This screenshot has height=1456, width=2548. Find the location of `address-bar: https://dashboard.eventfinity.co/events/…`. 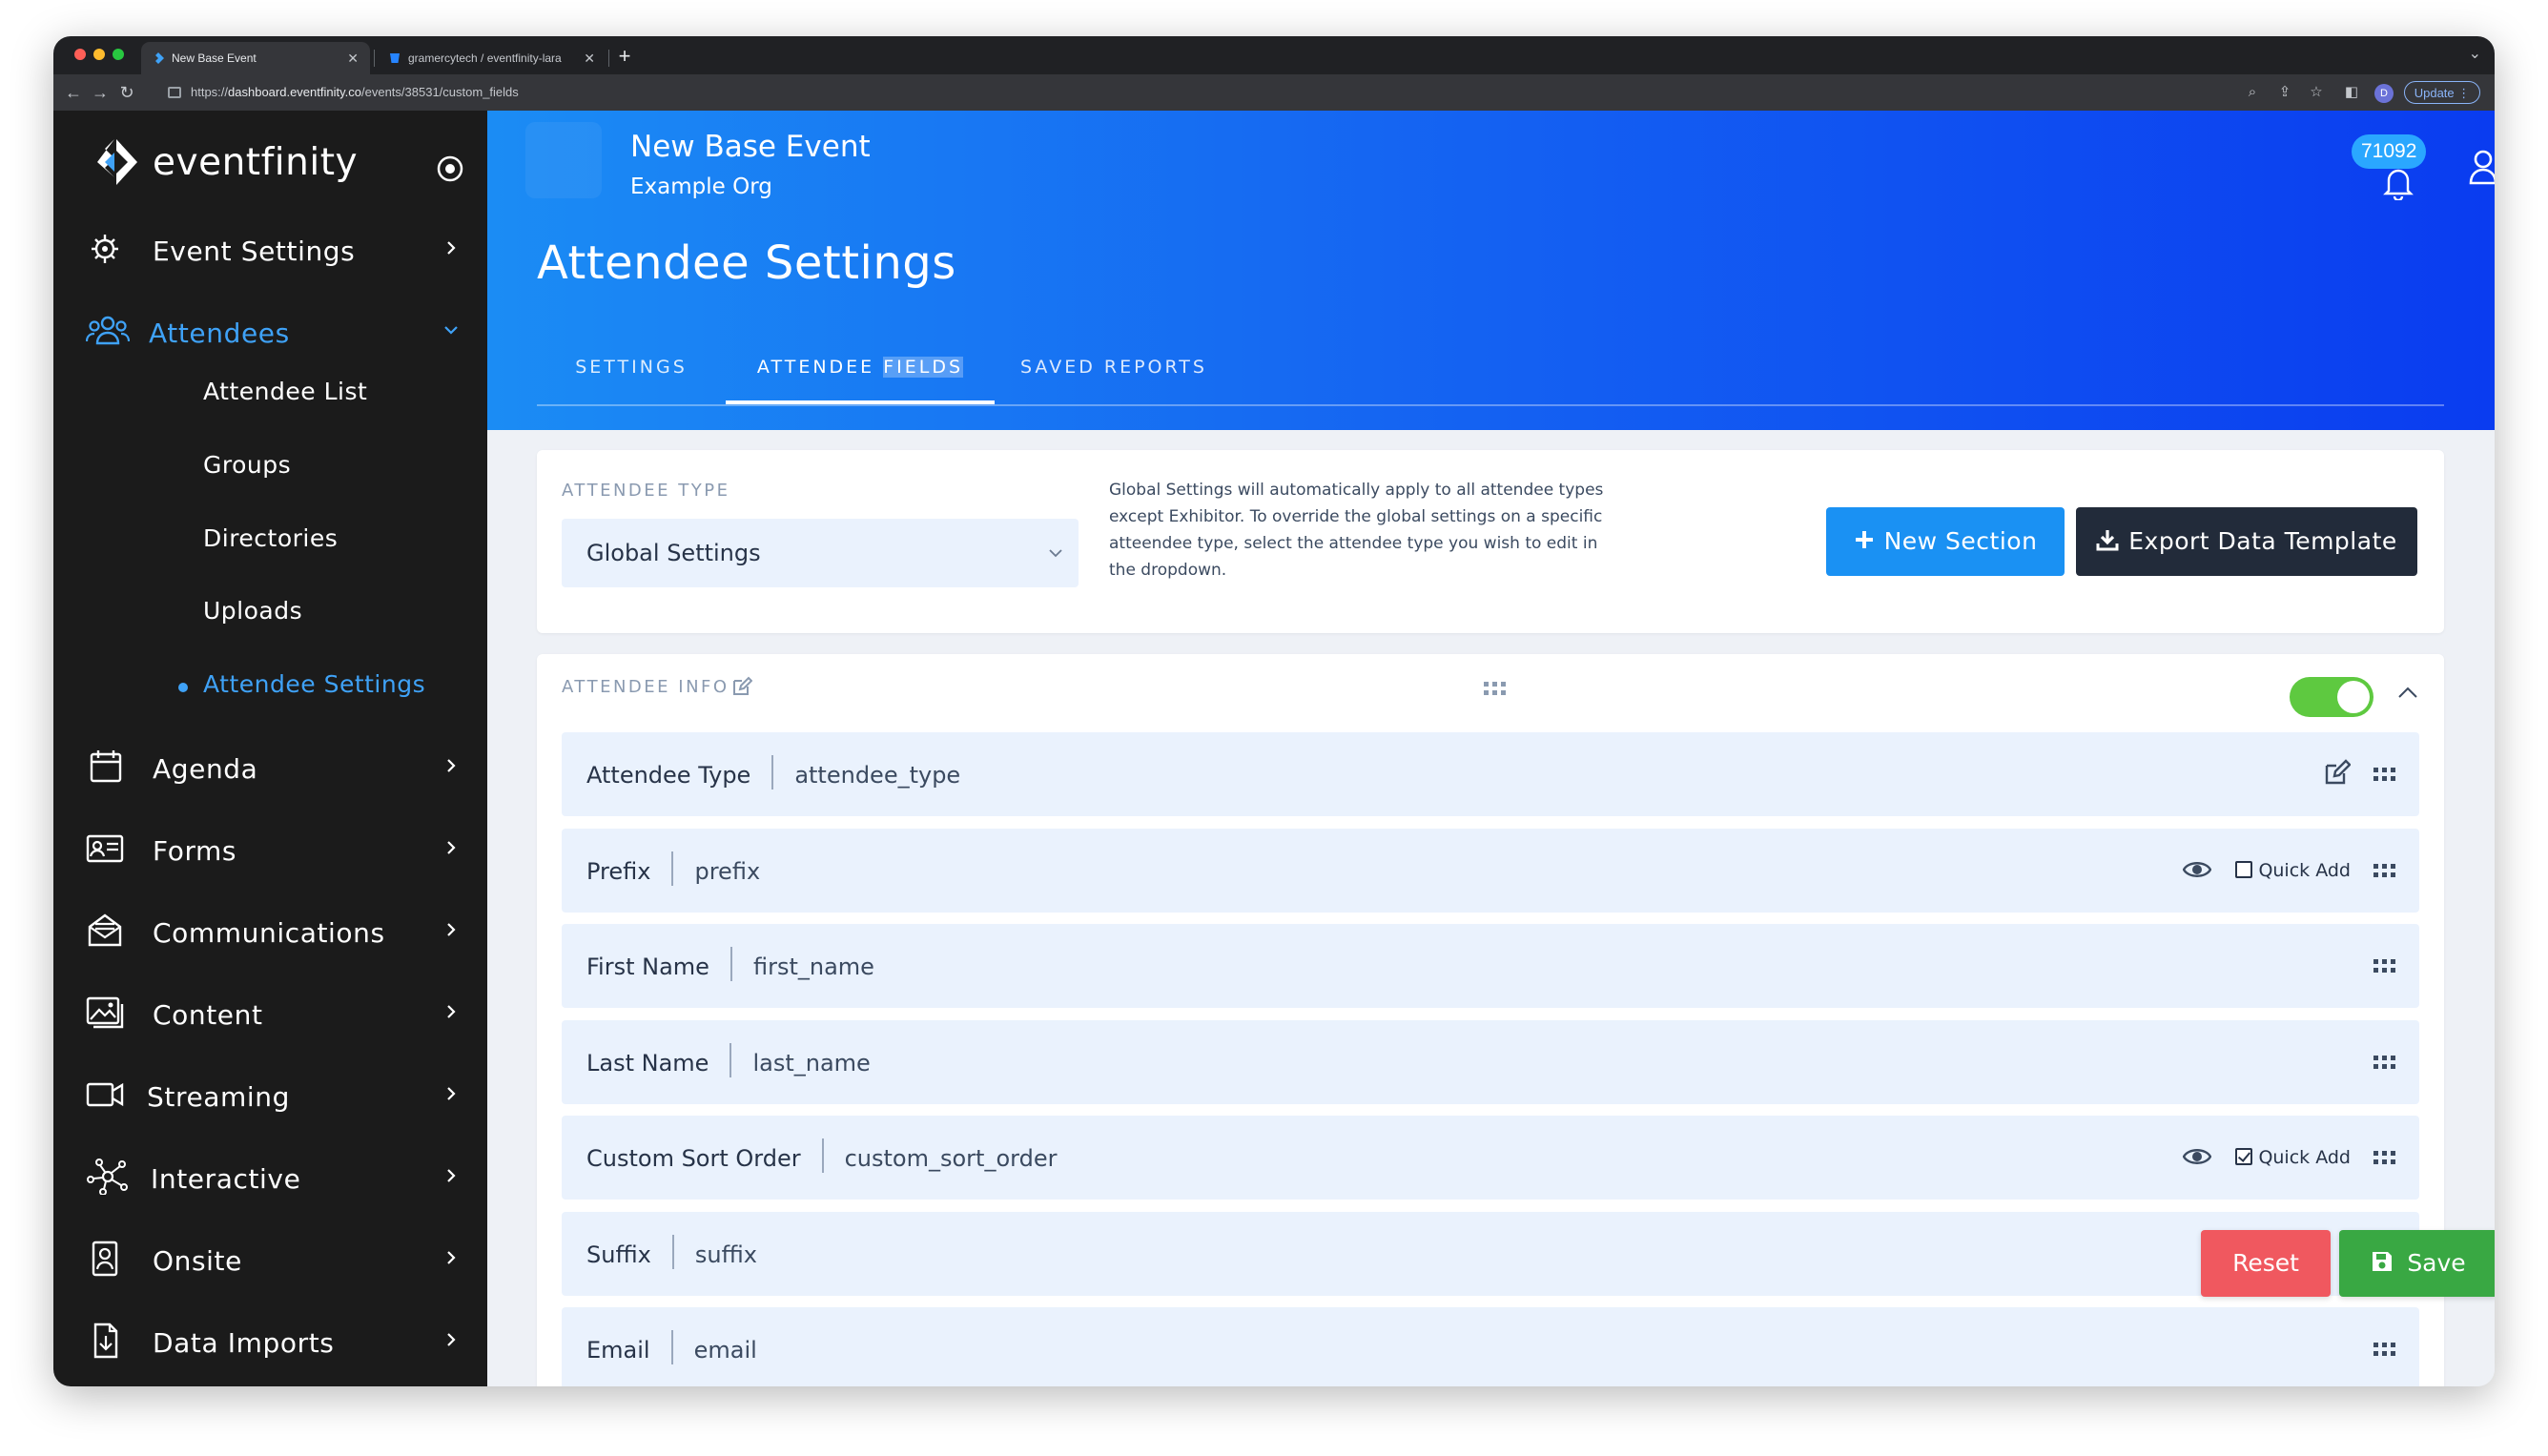

address-bar: https://dashboard.eventfinity.co/events/… is located at coordinates (1140, 92).